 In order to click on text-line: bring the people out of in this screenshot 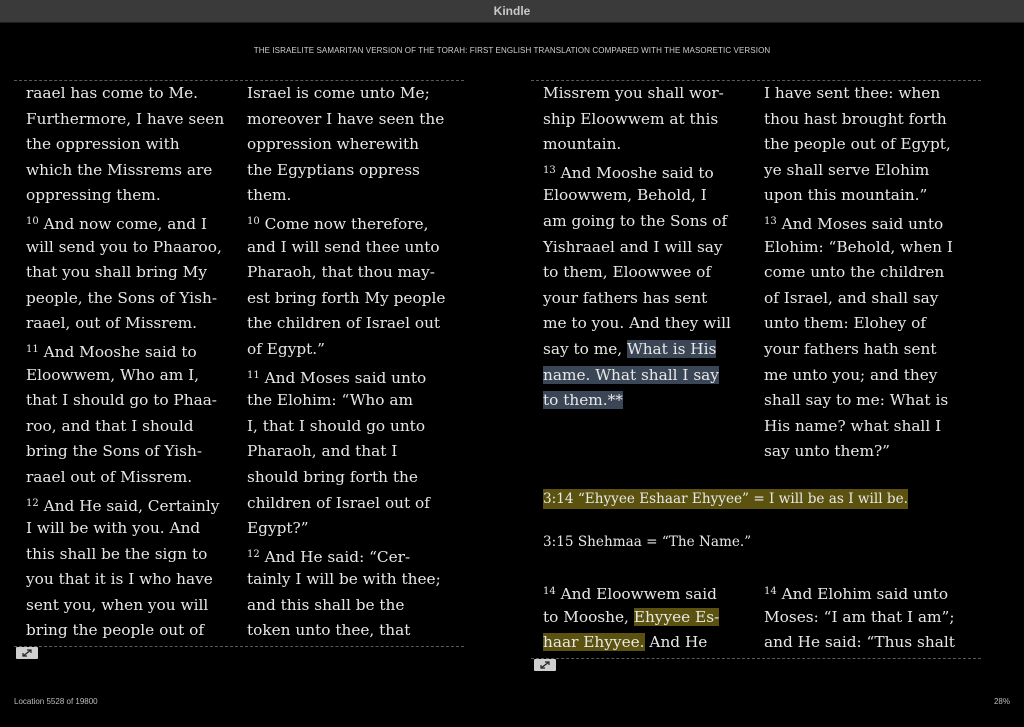, I will do `click(115, 630)`.